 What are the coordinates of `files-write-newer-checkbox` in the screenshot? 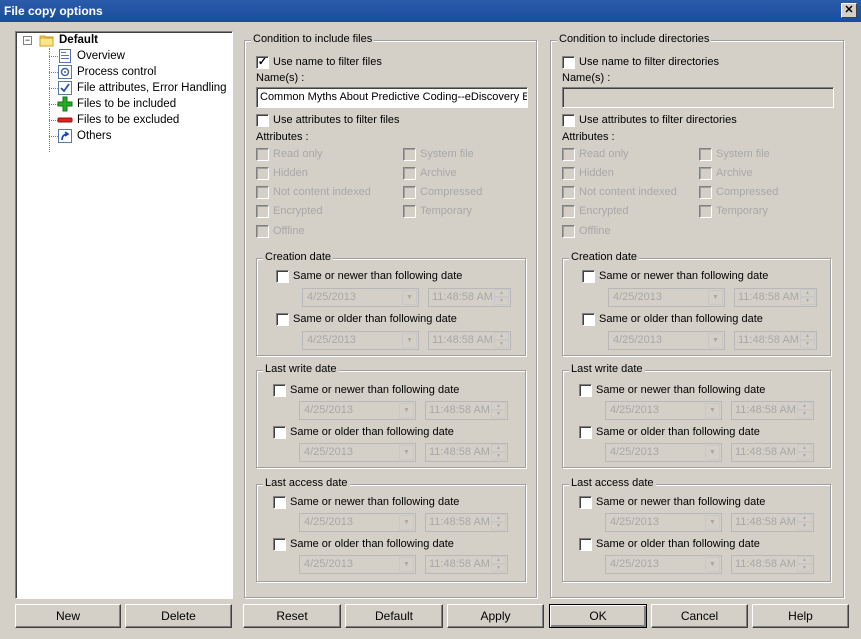 It's located at (279, 390).